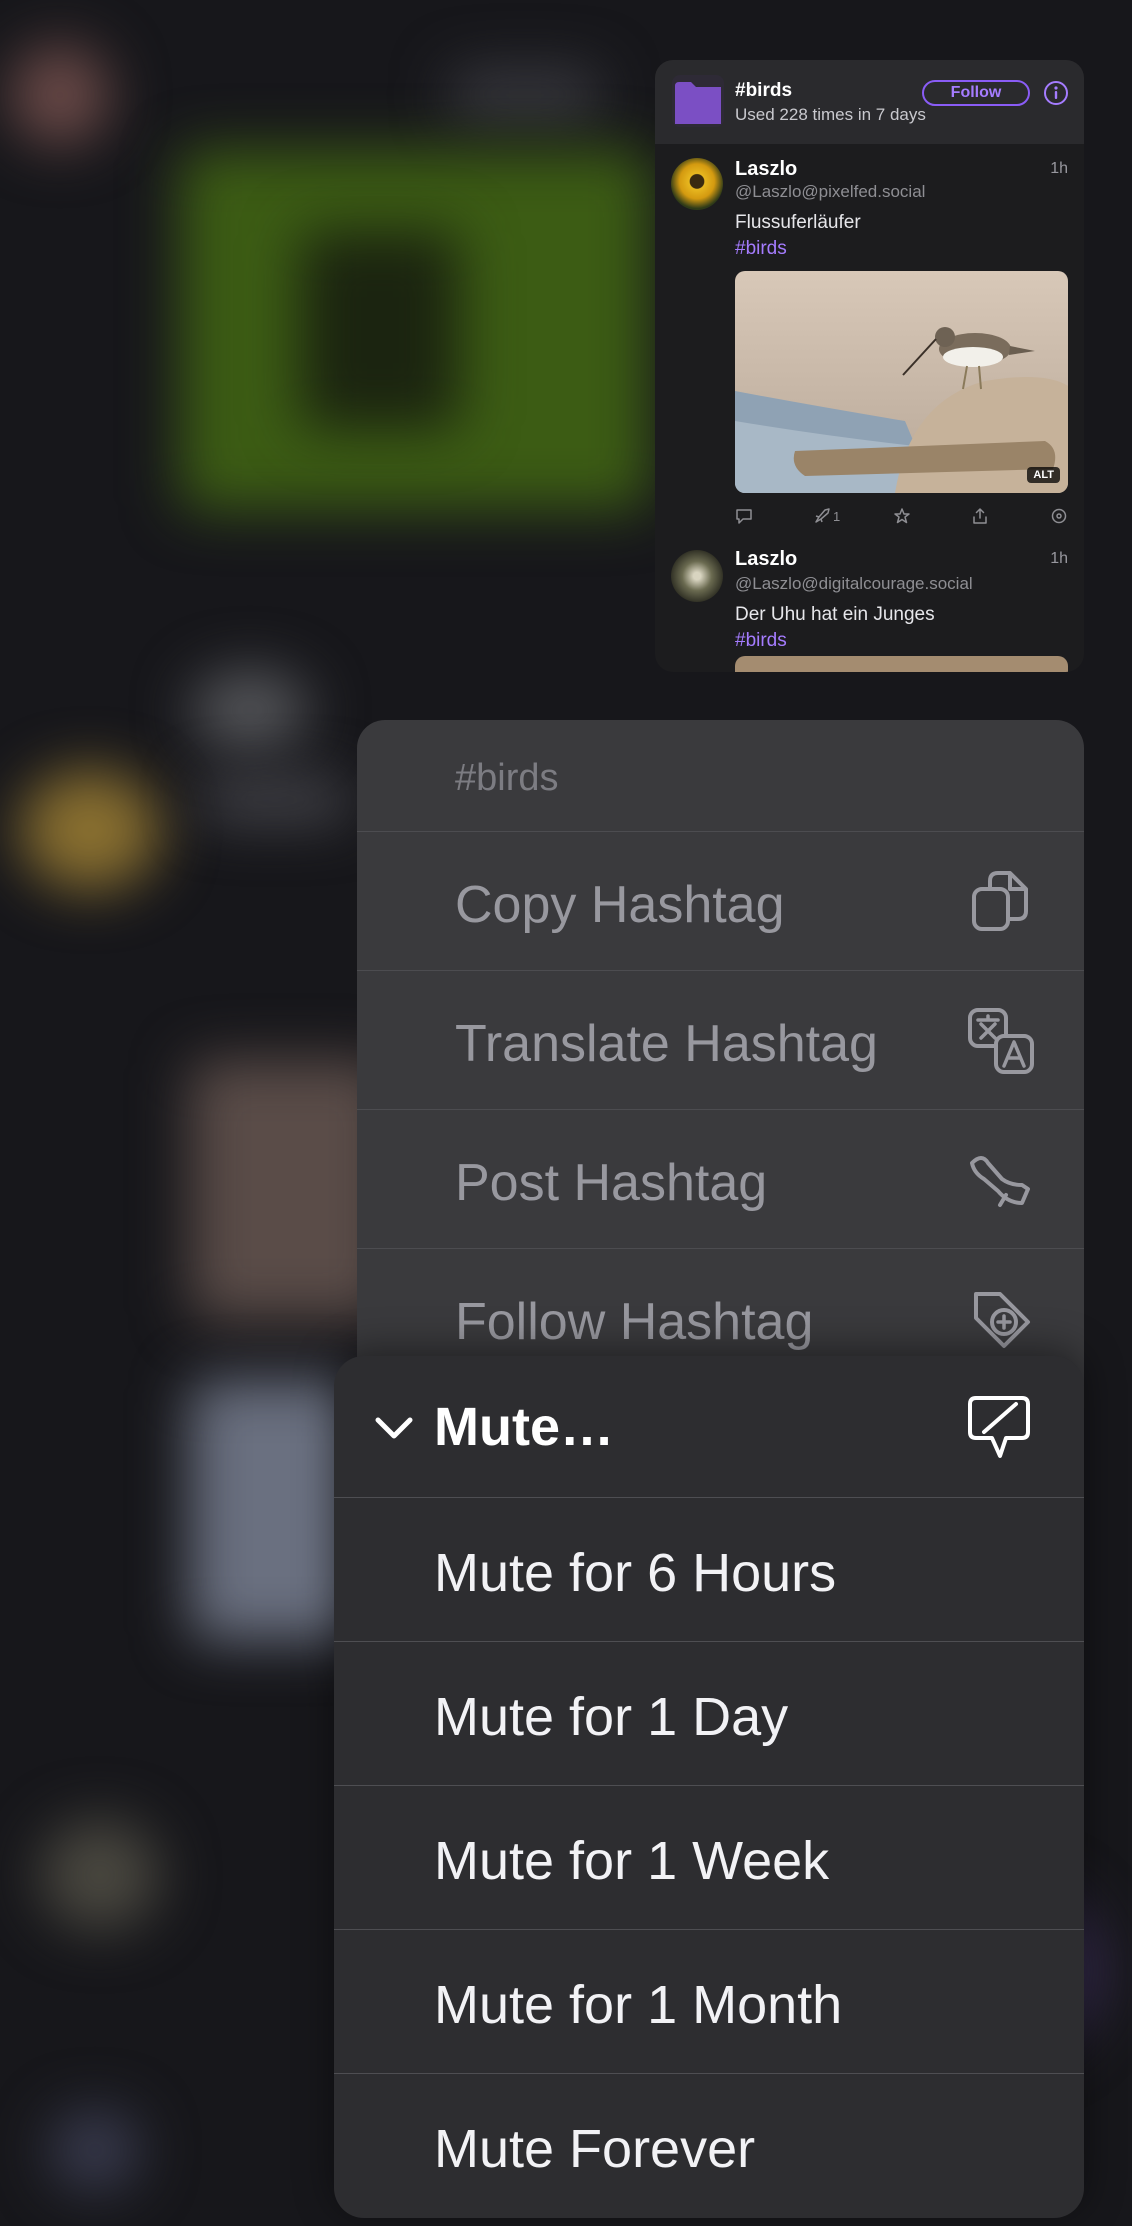 This screenshot has width=1132, height=2226. I want to click on mute-forever-option: Mute Forever, so click(709, 2146).